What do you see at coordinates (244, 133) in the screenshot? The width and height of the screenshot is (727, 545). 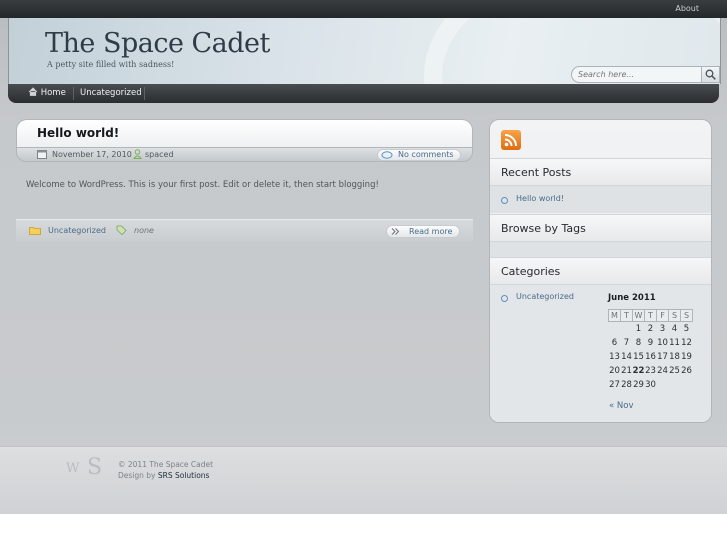 I see `post-header: Hello world!` at bounding box center [244, 133].